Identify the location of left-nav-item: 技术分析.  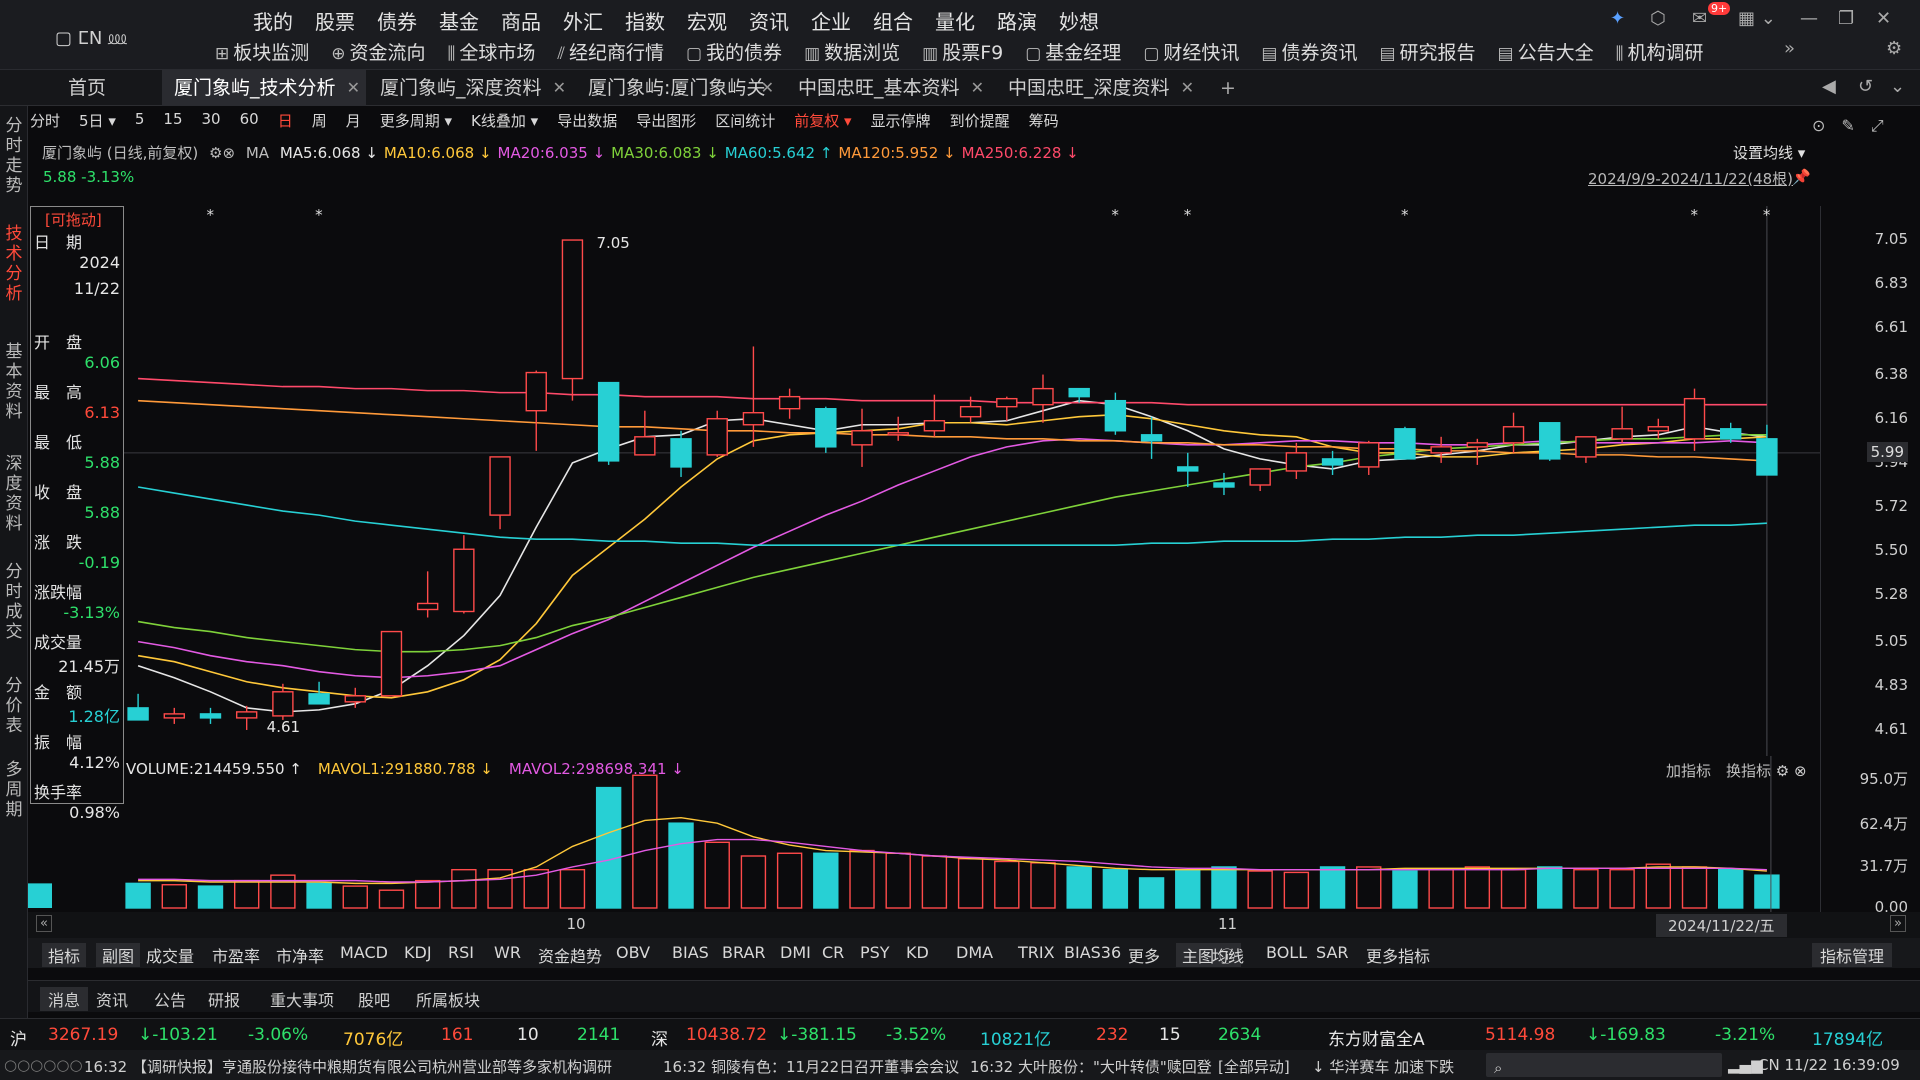
(14, 264).